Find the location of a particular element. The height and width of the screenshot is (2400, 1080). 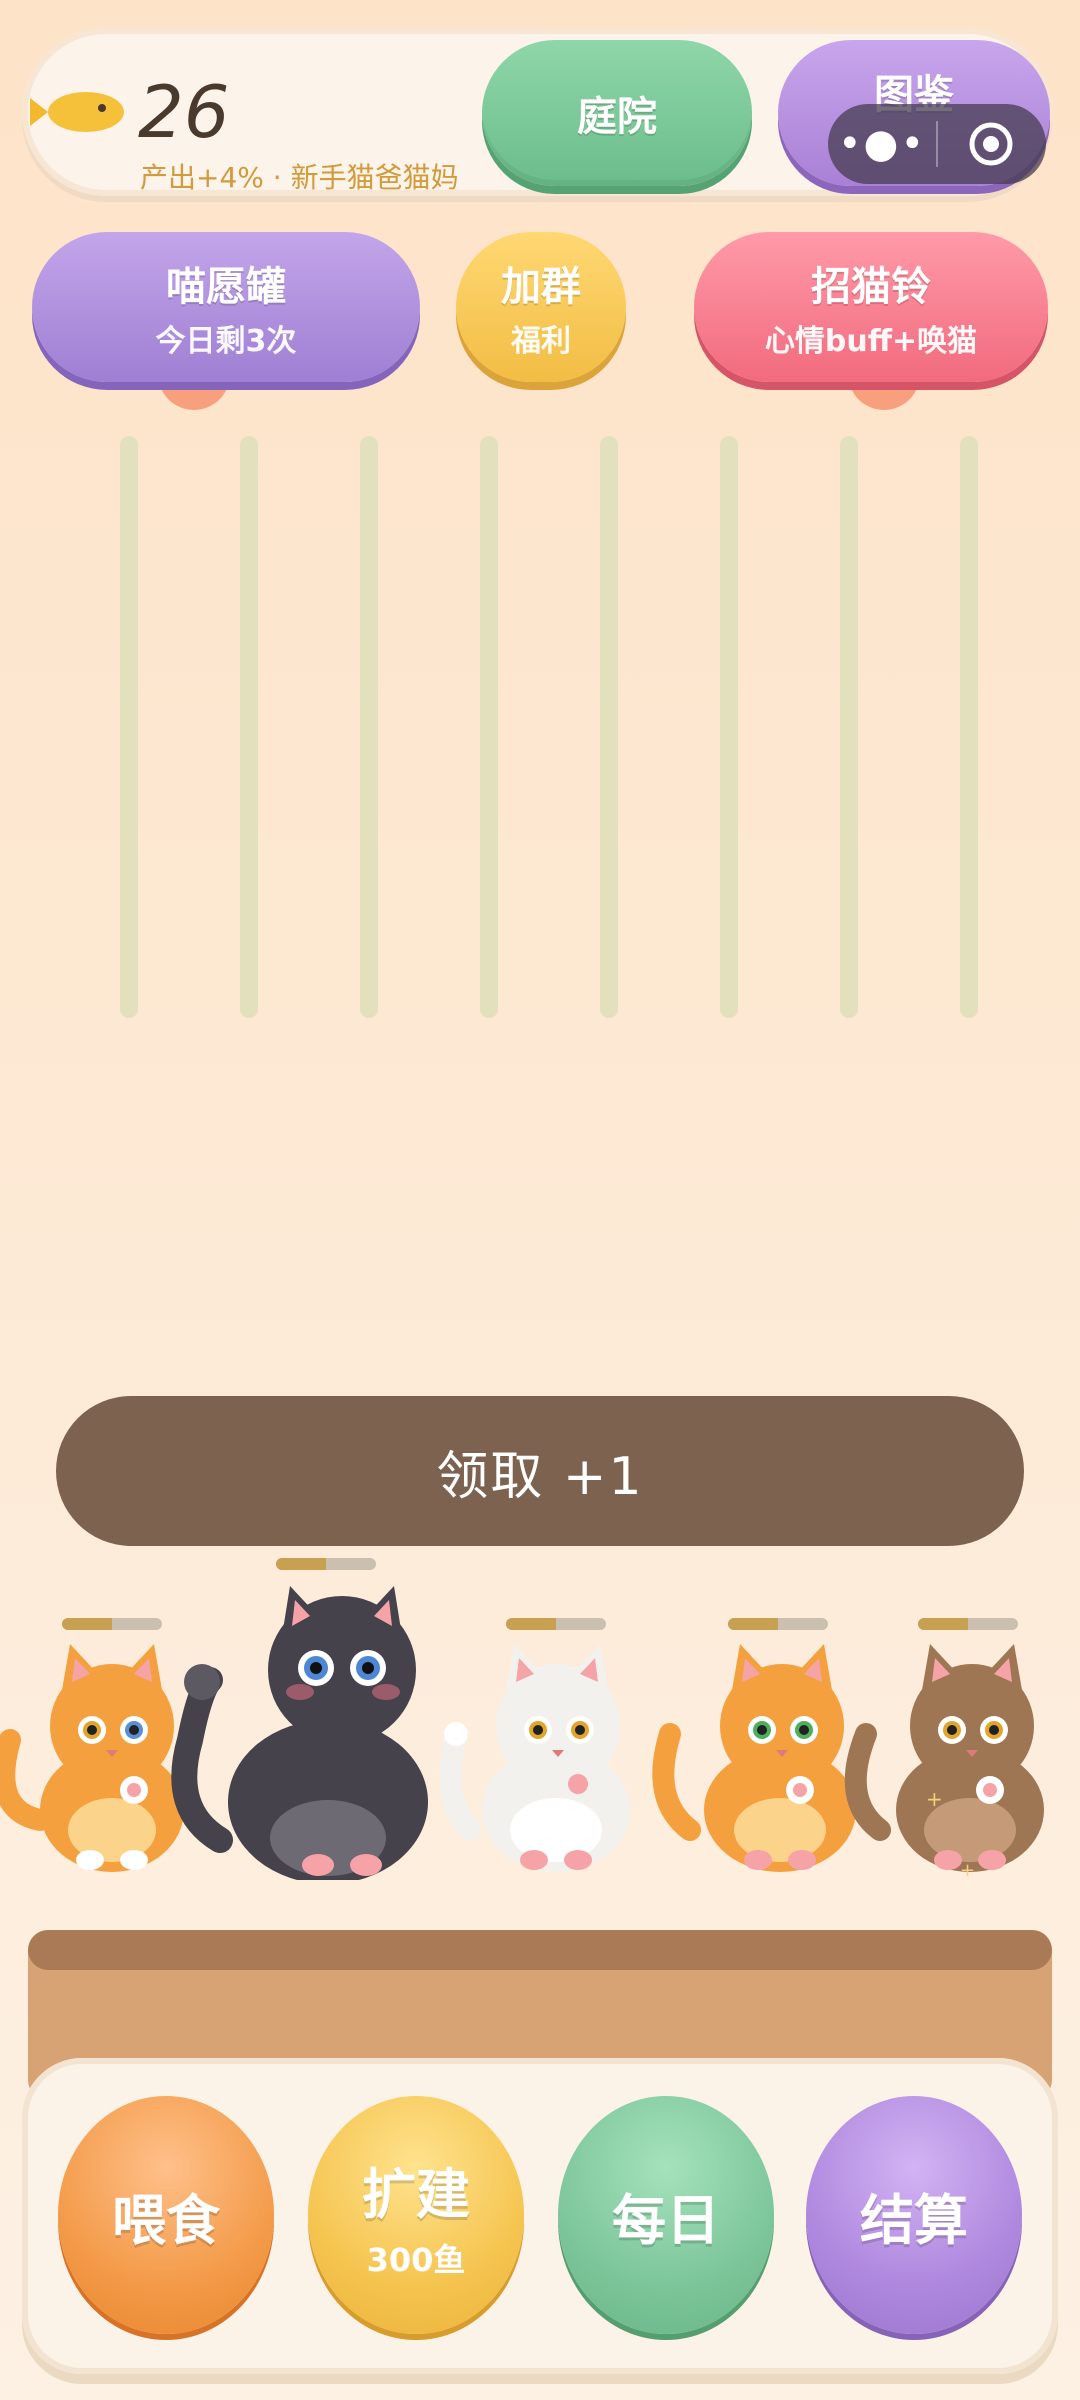

settle-button: 结算 is located at coordinates (914, 2215).